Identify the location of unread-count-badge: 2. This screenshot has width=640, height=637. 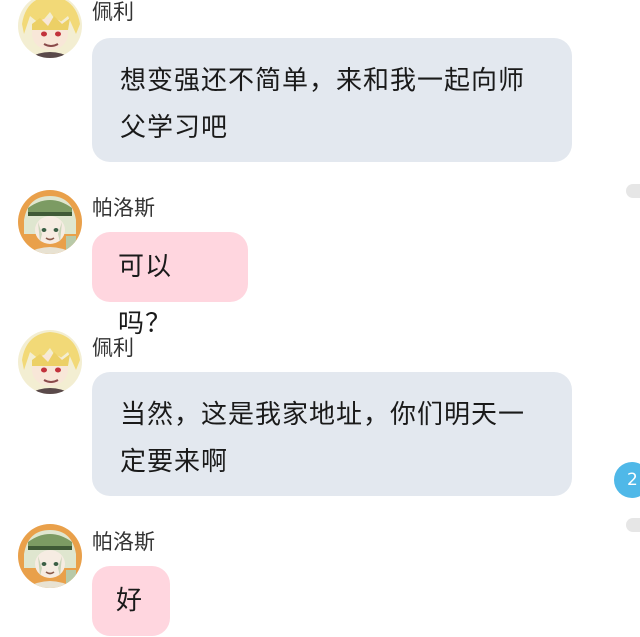
(627, 480).